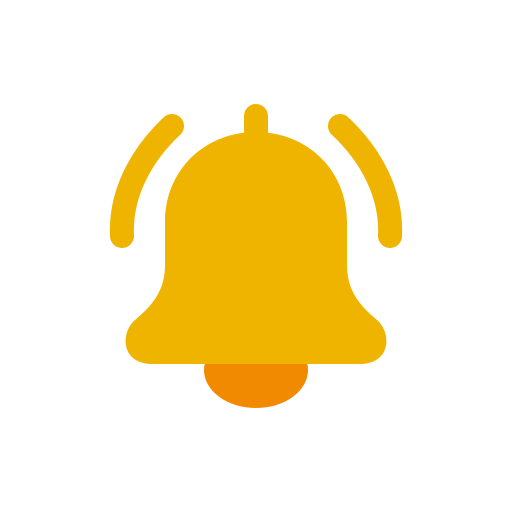 The height and width of the screenshot is (512, 512). I want to click on right-ring-wave-icon, so click(365, 181).